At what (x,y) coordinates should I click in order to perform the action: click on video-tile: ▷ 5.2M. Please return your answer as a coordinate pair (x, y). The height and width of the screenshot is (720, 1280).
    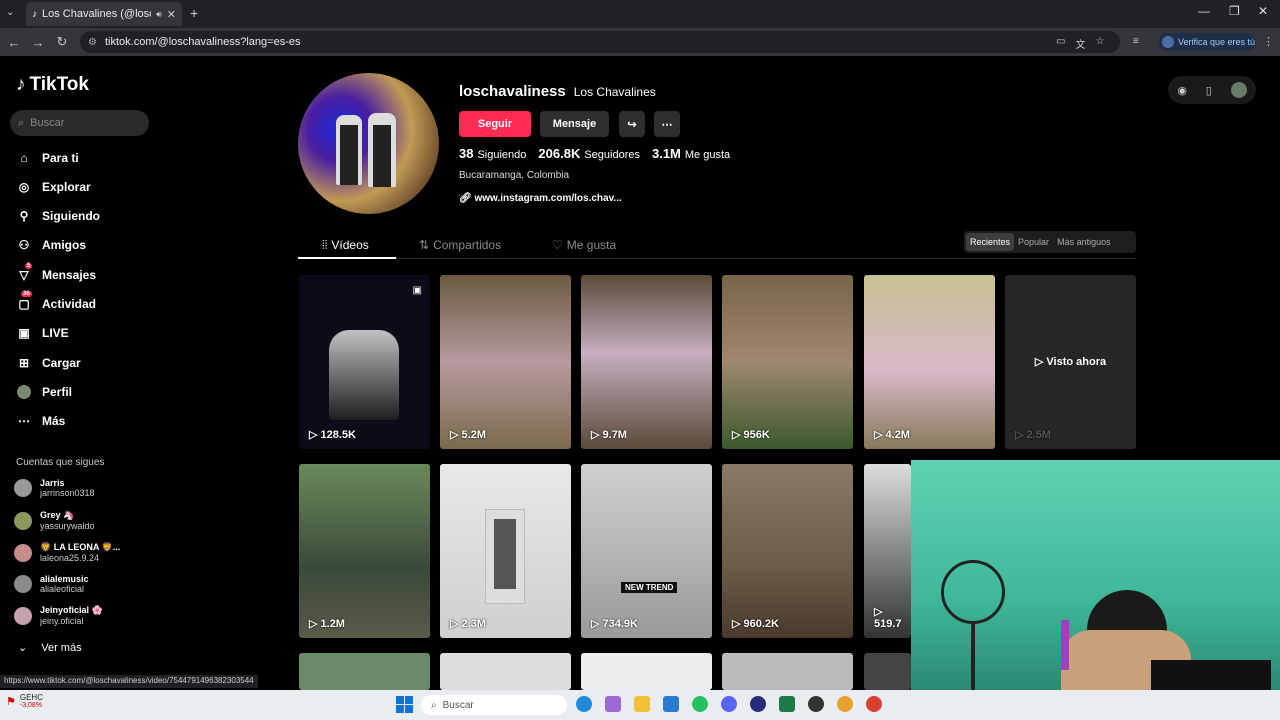
    Looking at the image, I should click on (505, 362).